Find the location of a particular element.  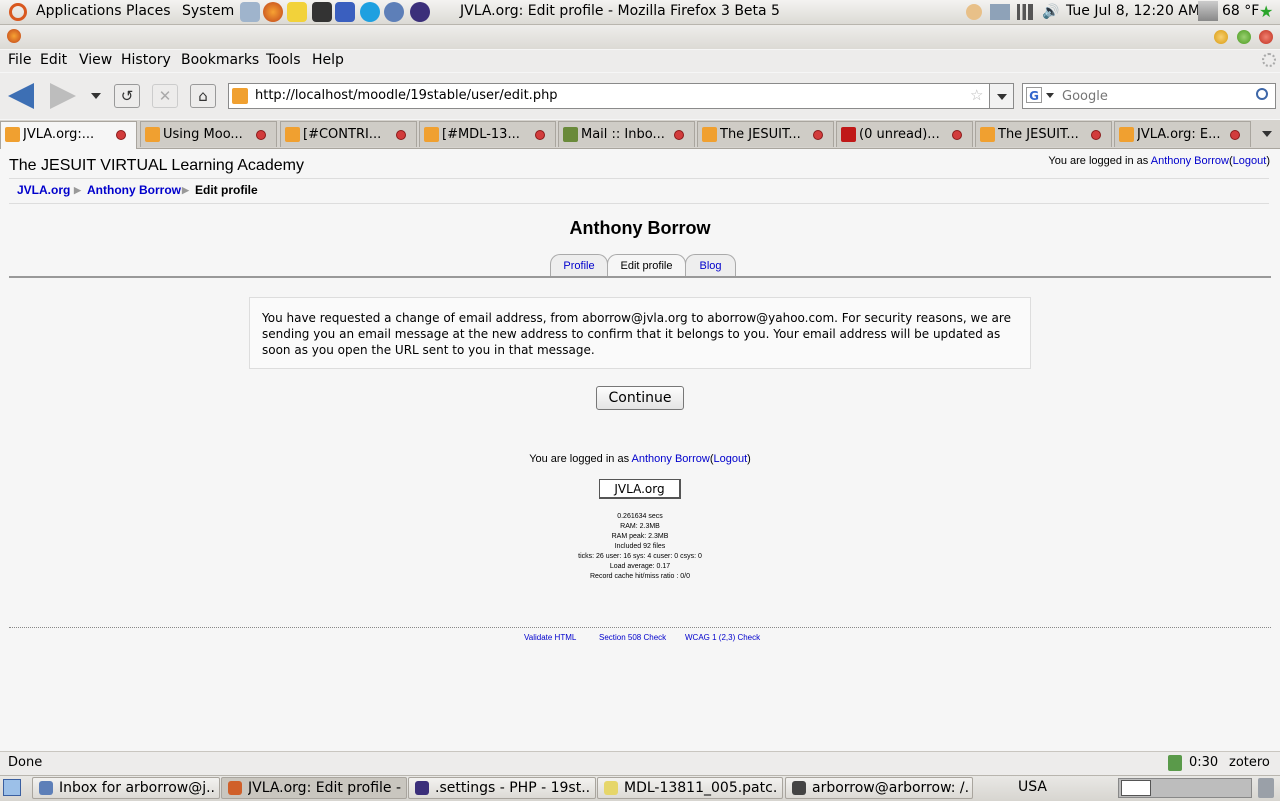

wcag-link: WCAG 1 (2,3) Check is located at coordinates (722, 637).